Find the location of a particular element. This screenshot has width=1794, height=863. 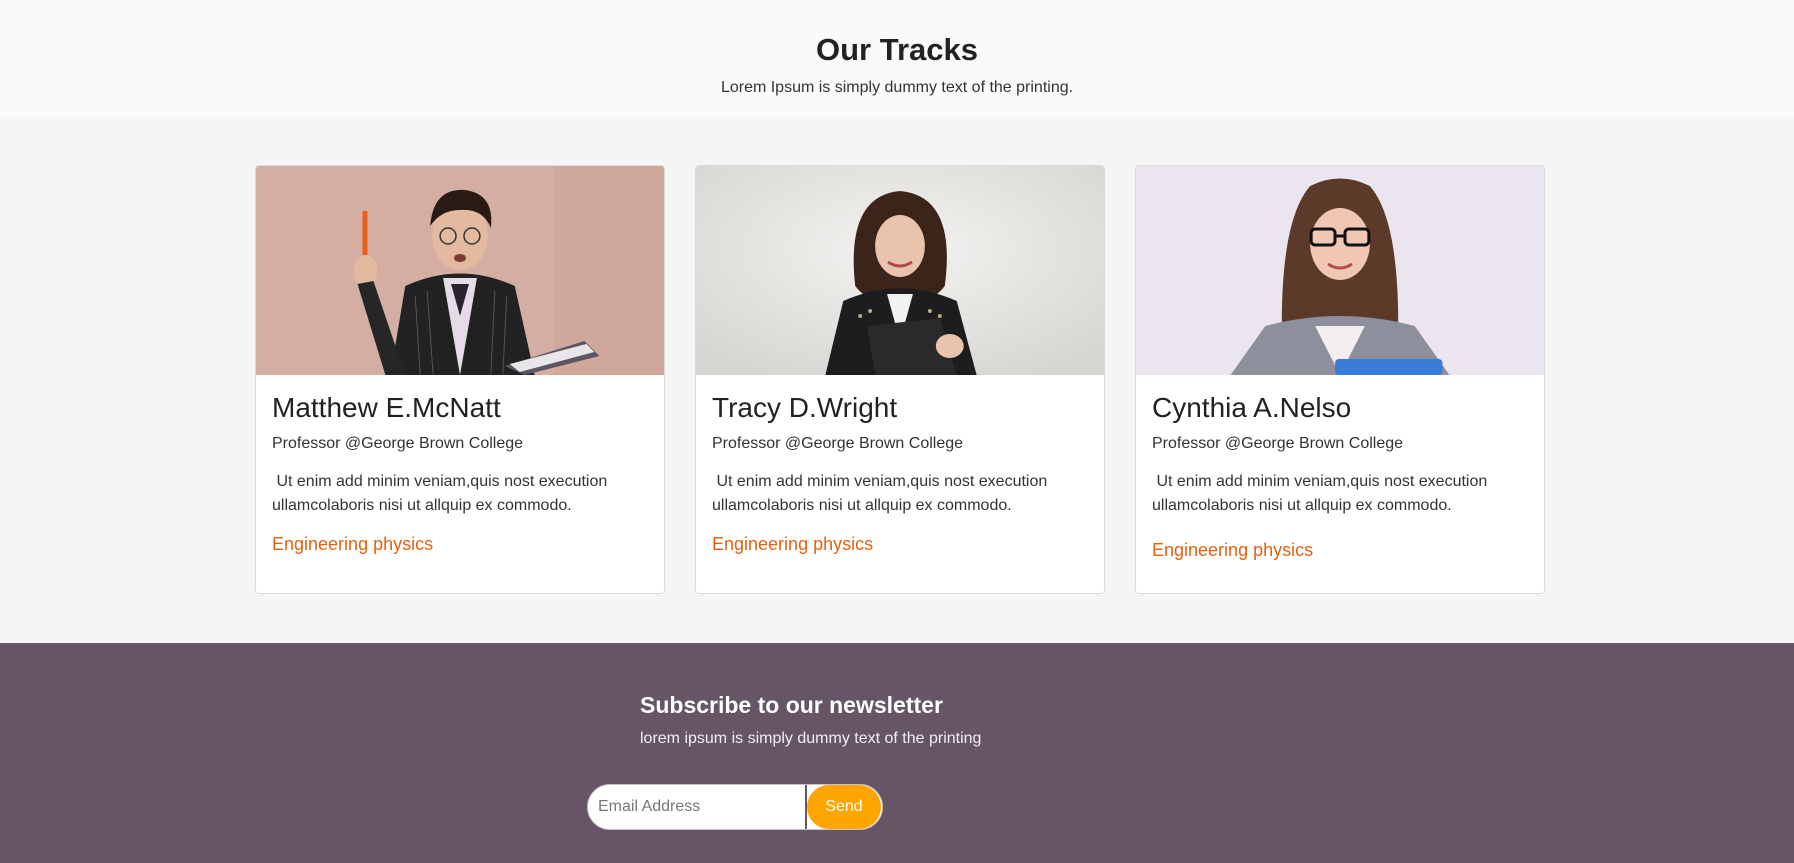

send-button: Send is located at coordinates (843, 807).